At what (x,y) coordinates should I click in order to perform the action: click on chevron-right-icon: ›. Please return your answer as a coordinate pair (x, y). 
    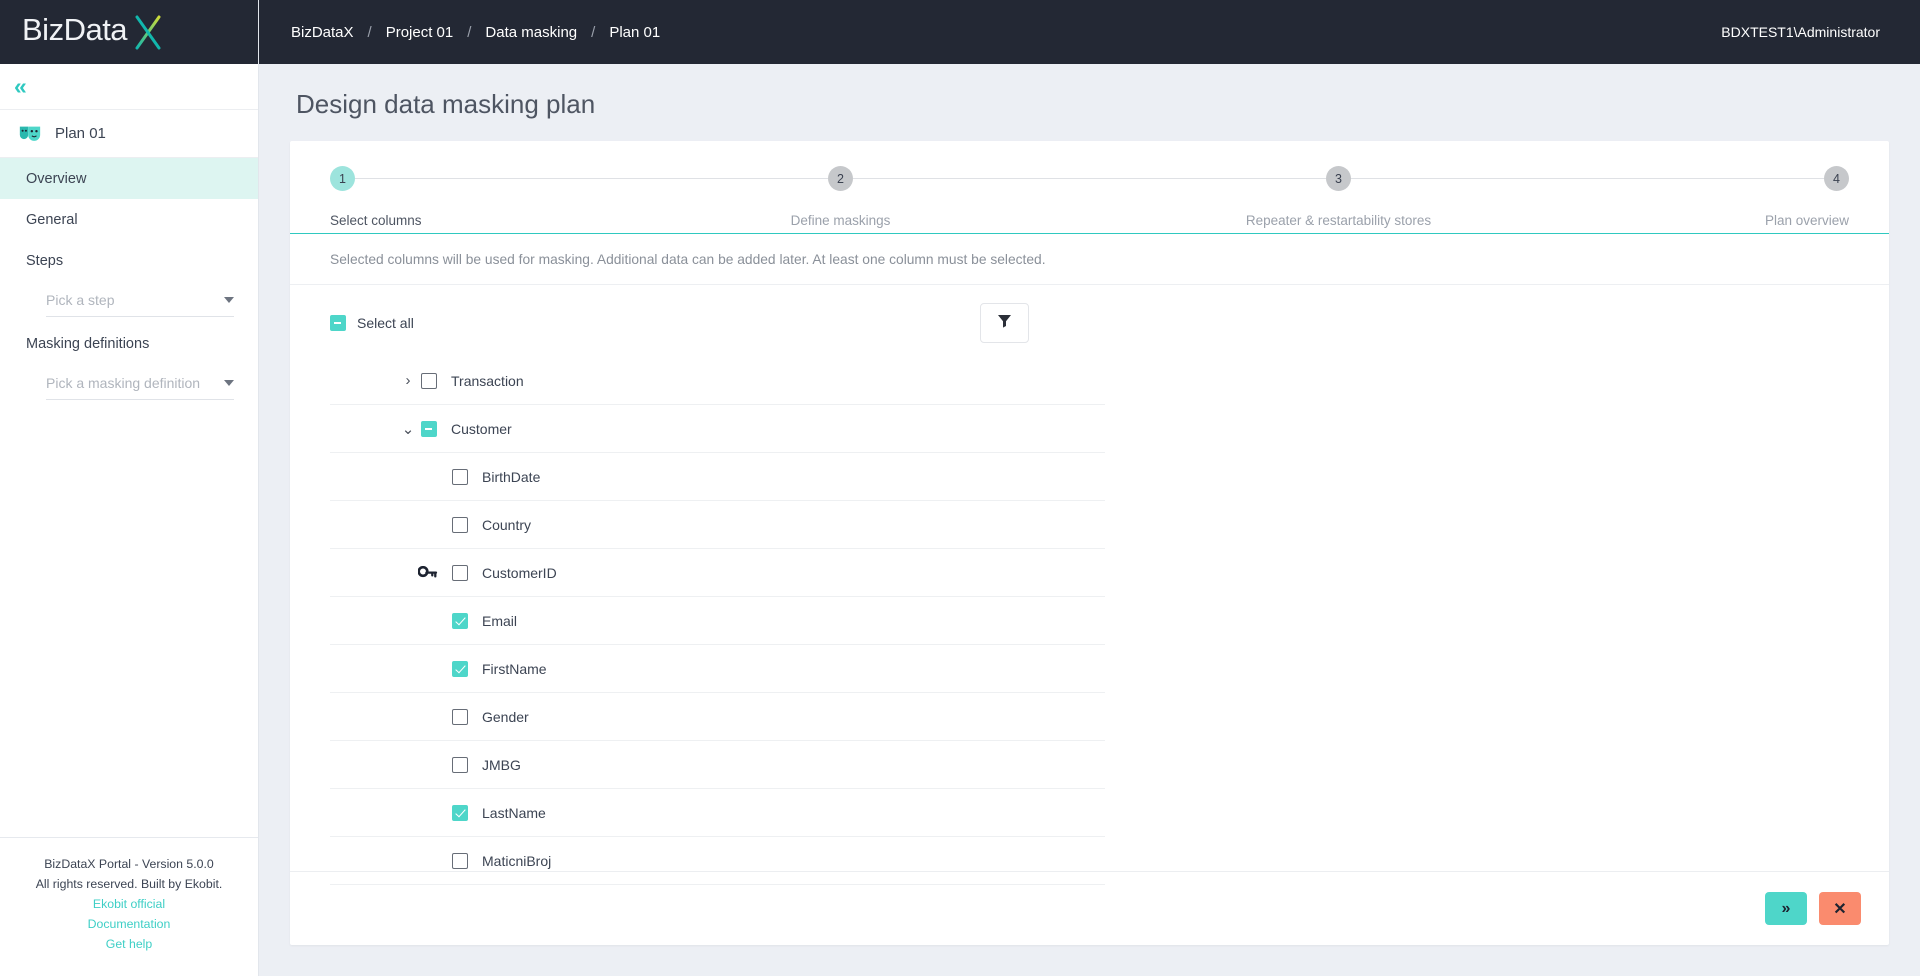
    Looking at the image, I should click on (408, 380).